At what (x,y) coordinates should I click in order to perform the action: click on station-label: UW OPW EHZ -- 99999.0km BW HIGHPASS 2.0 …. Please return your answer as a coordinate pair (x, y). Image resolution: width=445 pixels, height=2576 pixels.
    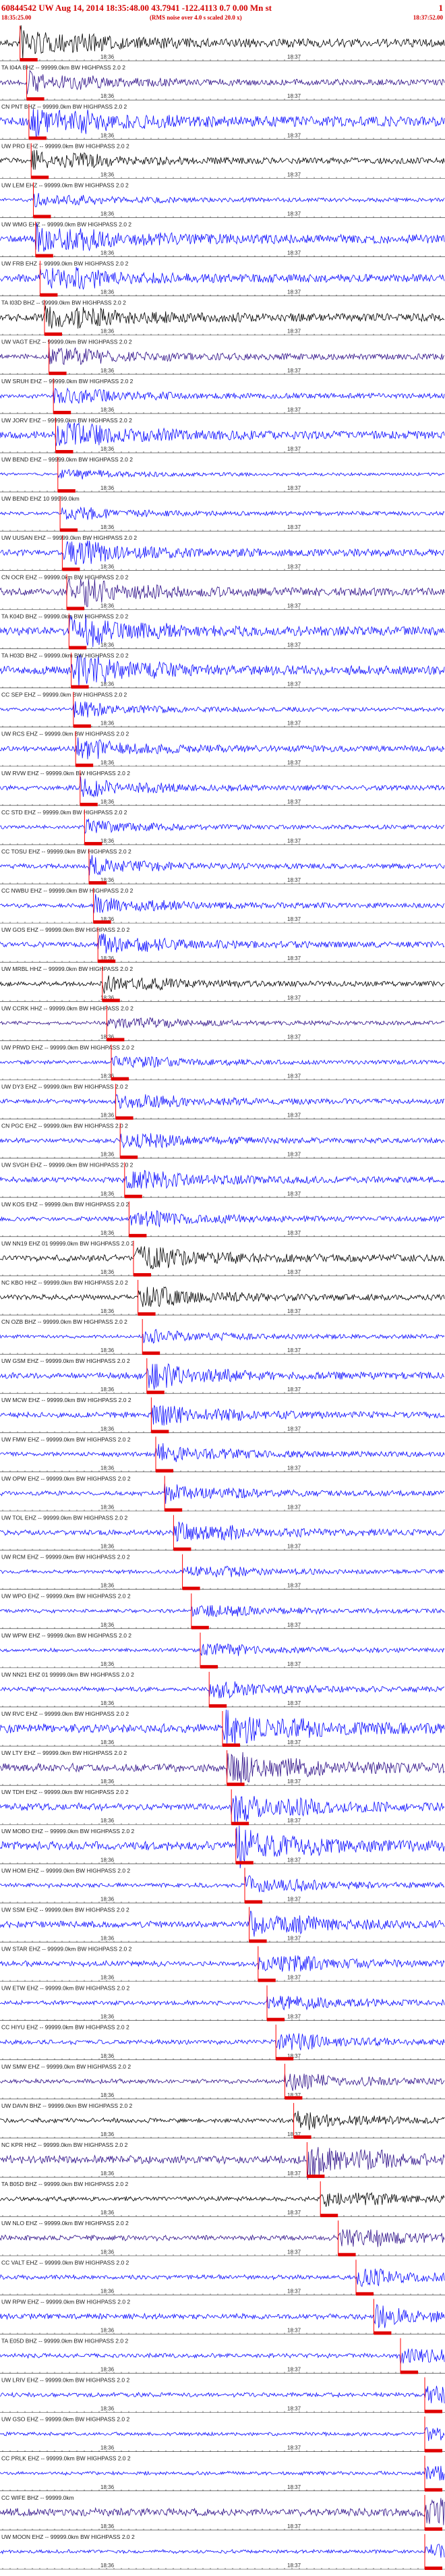
    Looking at the image, I should click on (66, 1478).